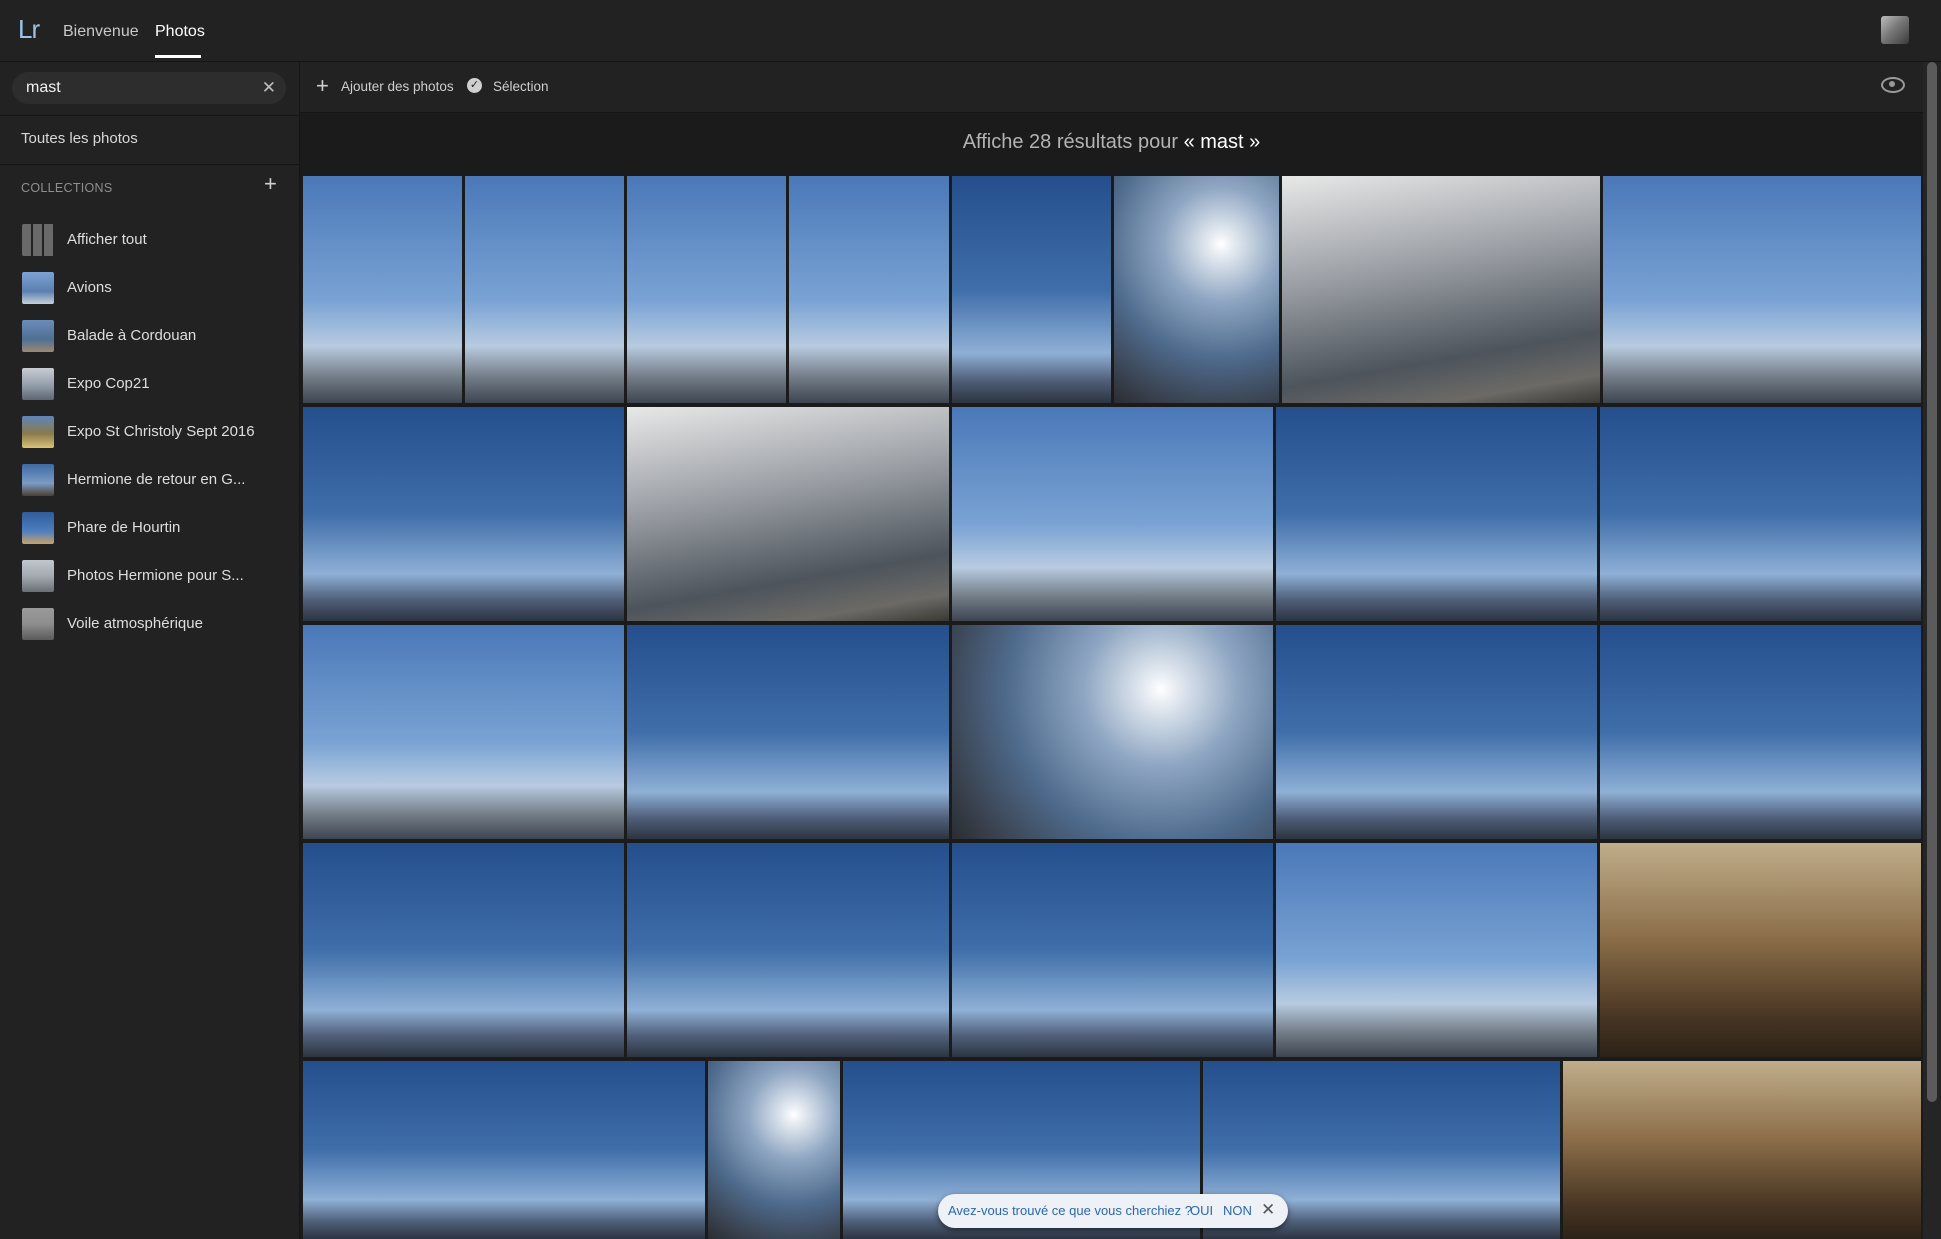 This screenshot has width=1941, height=1239. I want to click on add-photos-button: Ajouter des photos, so click(397, 86).